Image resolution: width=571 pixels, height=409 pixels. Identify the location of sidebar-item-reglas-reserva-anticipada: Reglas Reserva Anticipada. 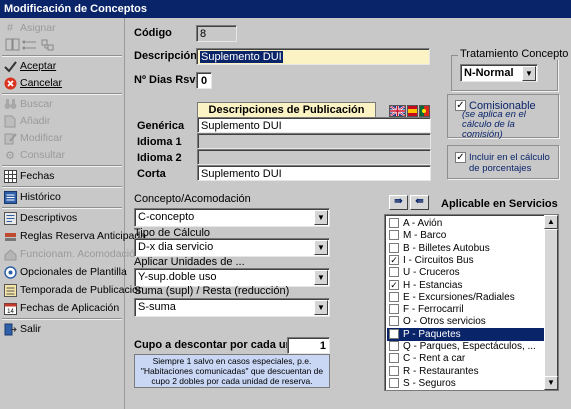
(73, 236).